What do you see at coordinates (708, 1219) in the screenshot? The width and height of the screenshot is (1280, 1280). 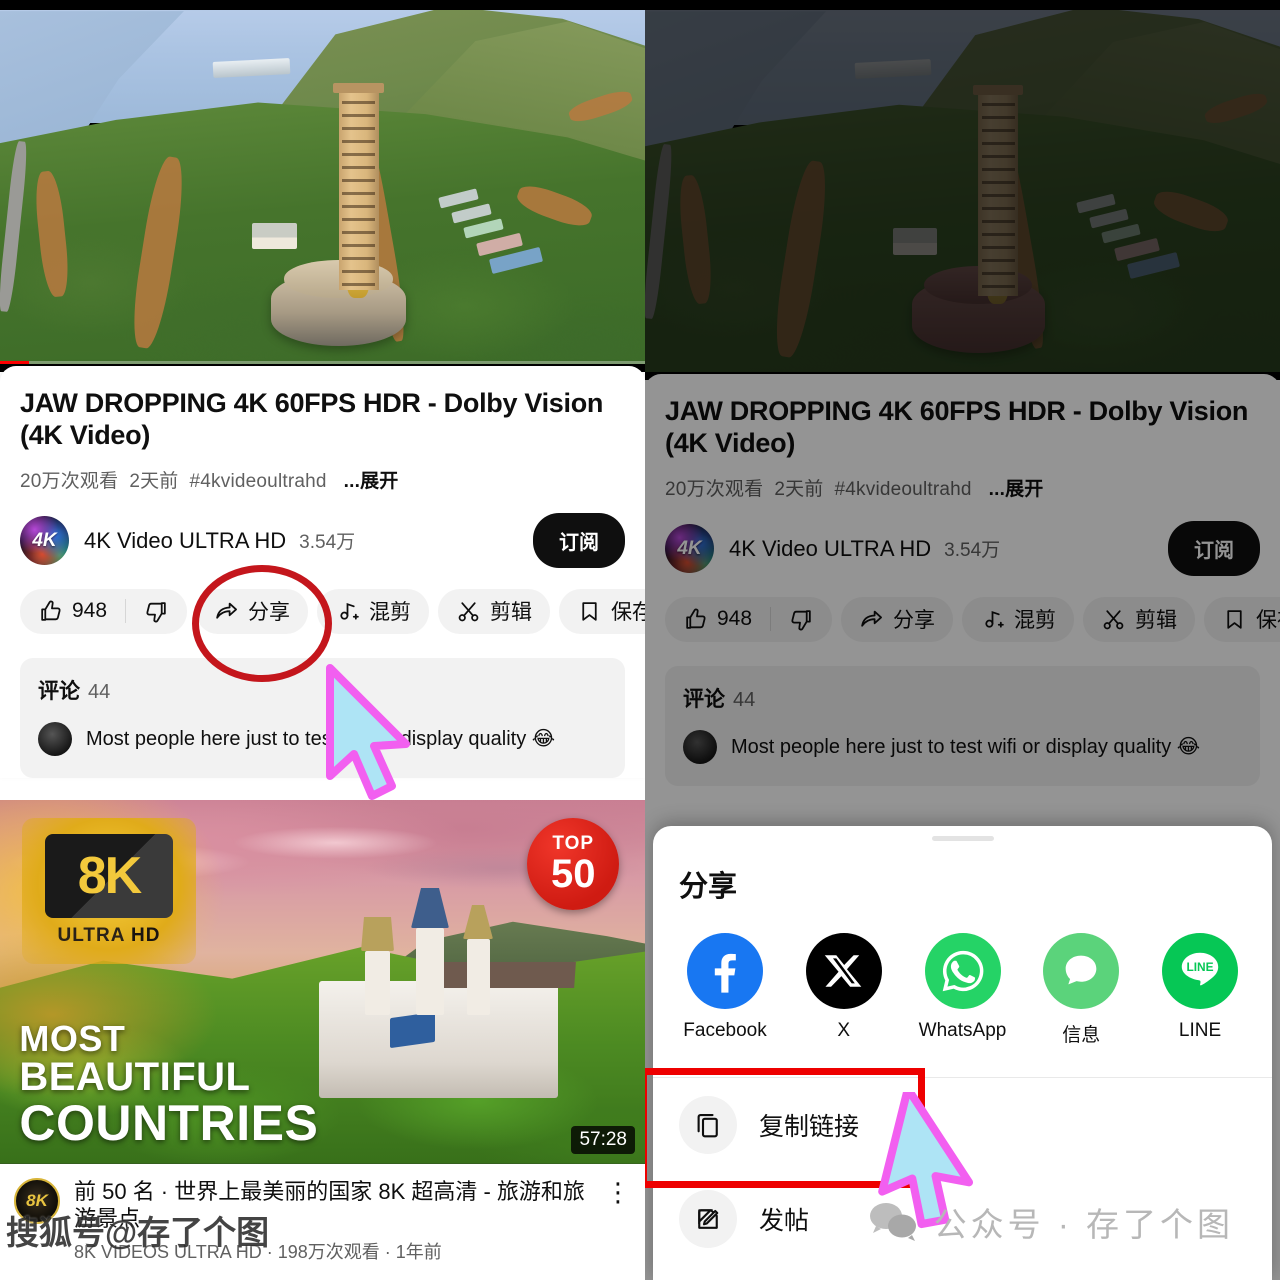 I see `edit-pencil-icon` at bounding box center [708, 1219].